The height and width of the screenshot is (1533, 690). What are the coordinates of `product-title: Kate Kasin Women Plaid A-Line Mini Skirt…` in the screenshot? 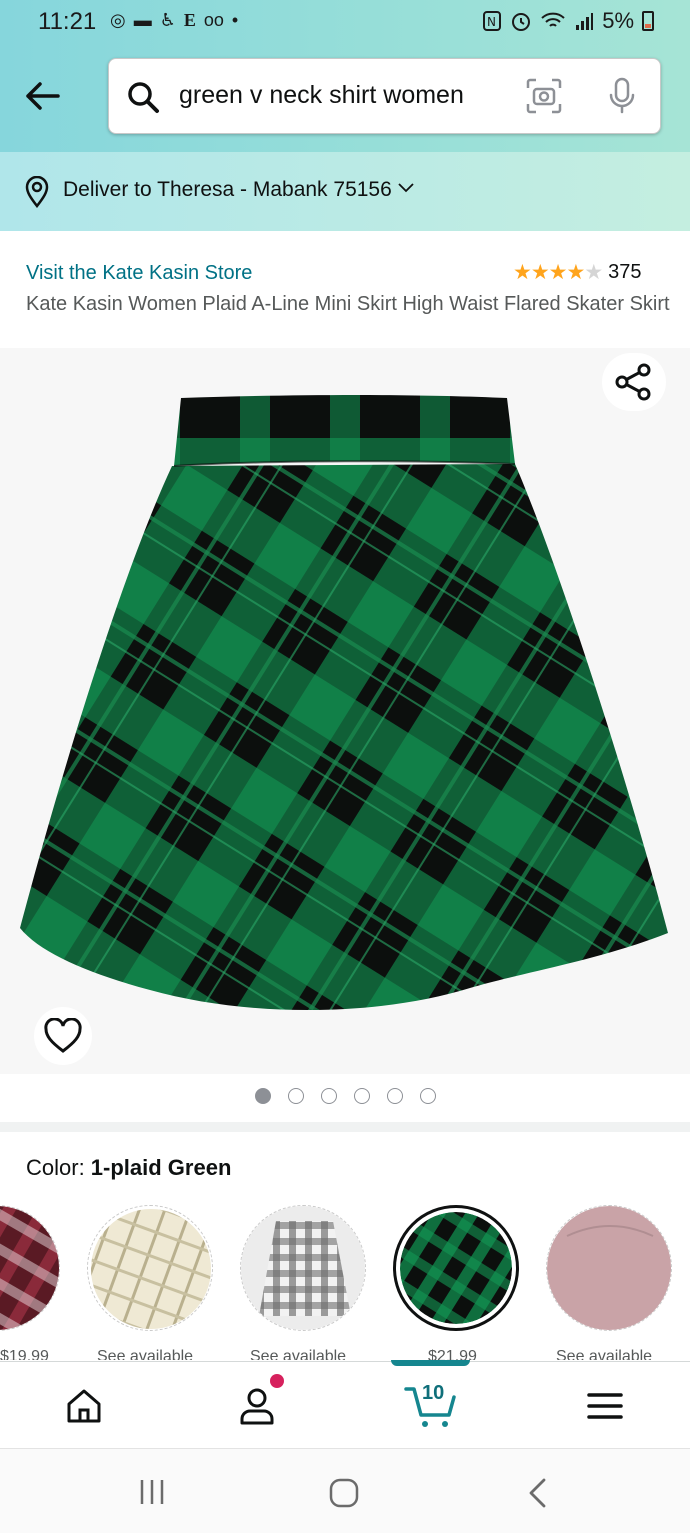 It's located at (348, 304).